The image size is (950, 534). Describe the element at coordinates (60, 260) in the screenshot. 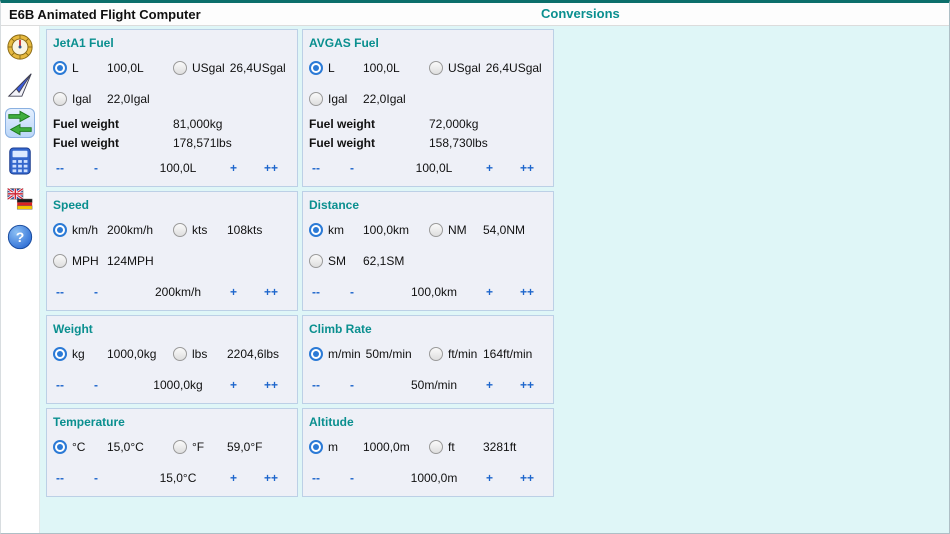

I see `radio-speed-mph` at that location.